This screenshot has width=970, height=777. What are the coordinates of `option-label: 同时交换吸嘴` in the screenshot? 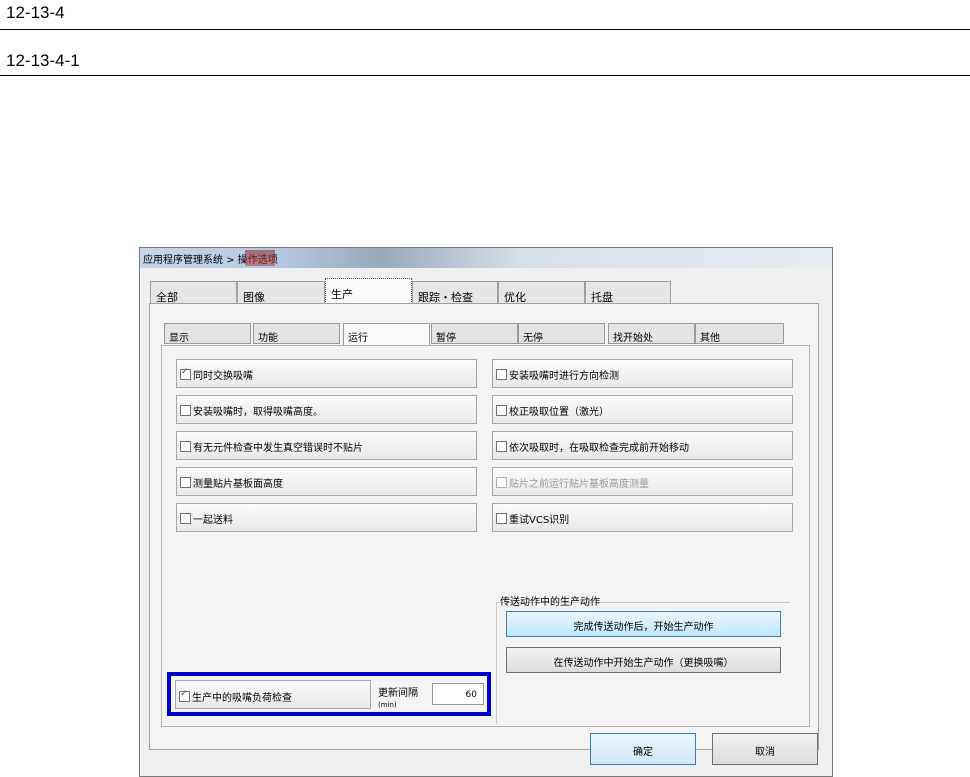 It's located at (223, 376).